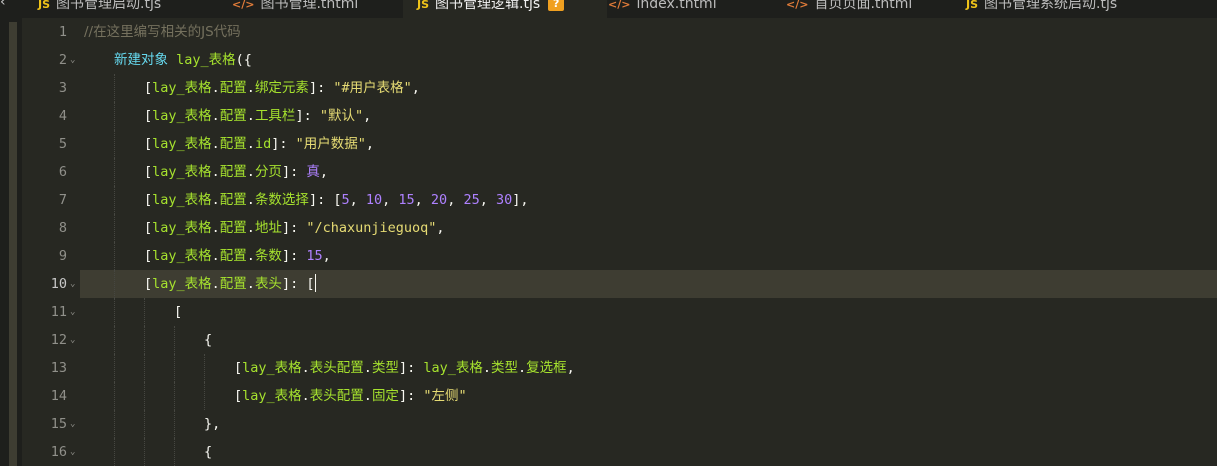 This screenshot has height=466, width=1217. What do you see at coordinates (208, 452) in the screenshot?
I see `code-token: {` at bounding box center [208, 452].